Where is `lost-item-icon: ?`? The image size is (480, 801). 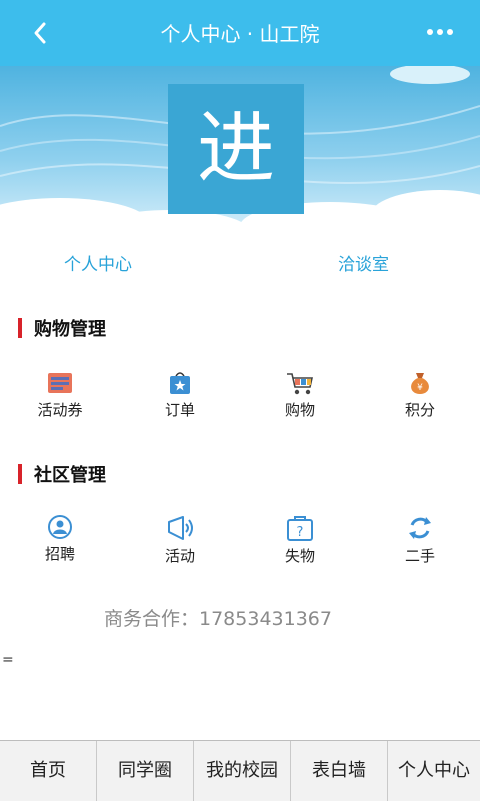
lost-item-icon: ? is located at coordinates (300, 528).